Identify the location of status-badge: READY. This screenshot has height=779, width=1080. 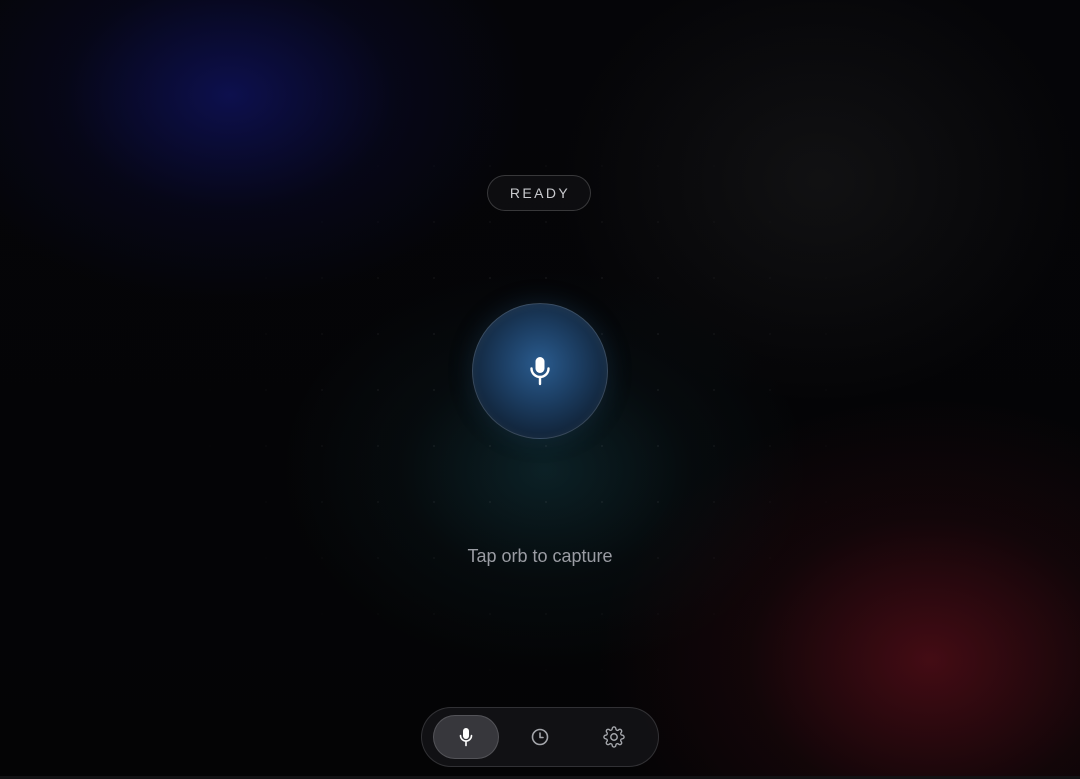
(539, 193).